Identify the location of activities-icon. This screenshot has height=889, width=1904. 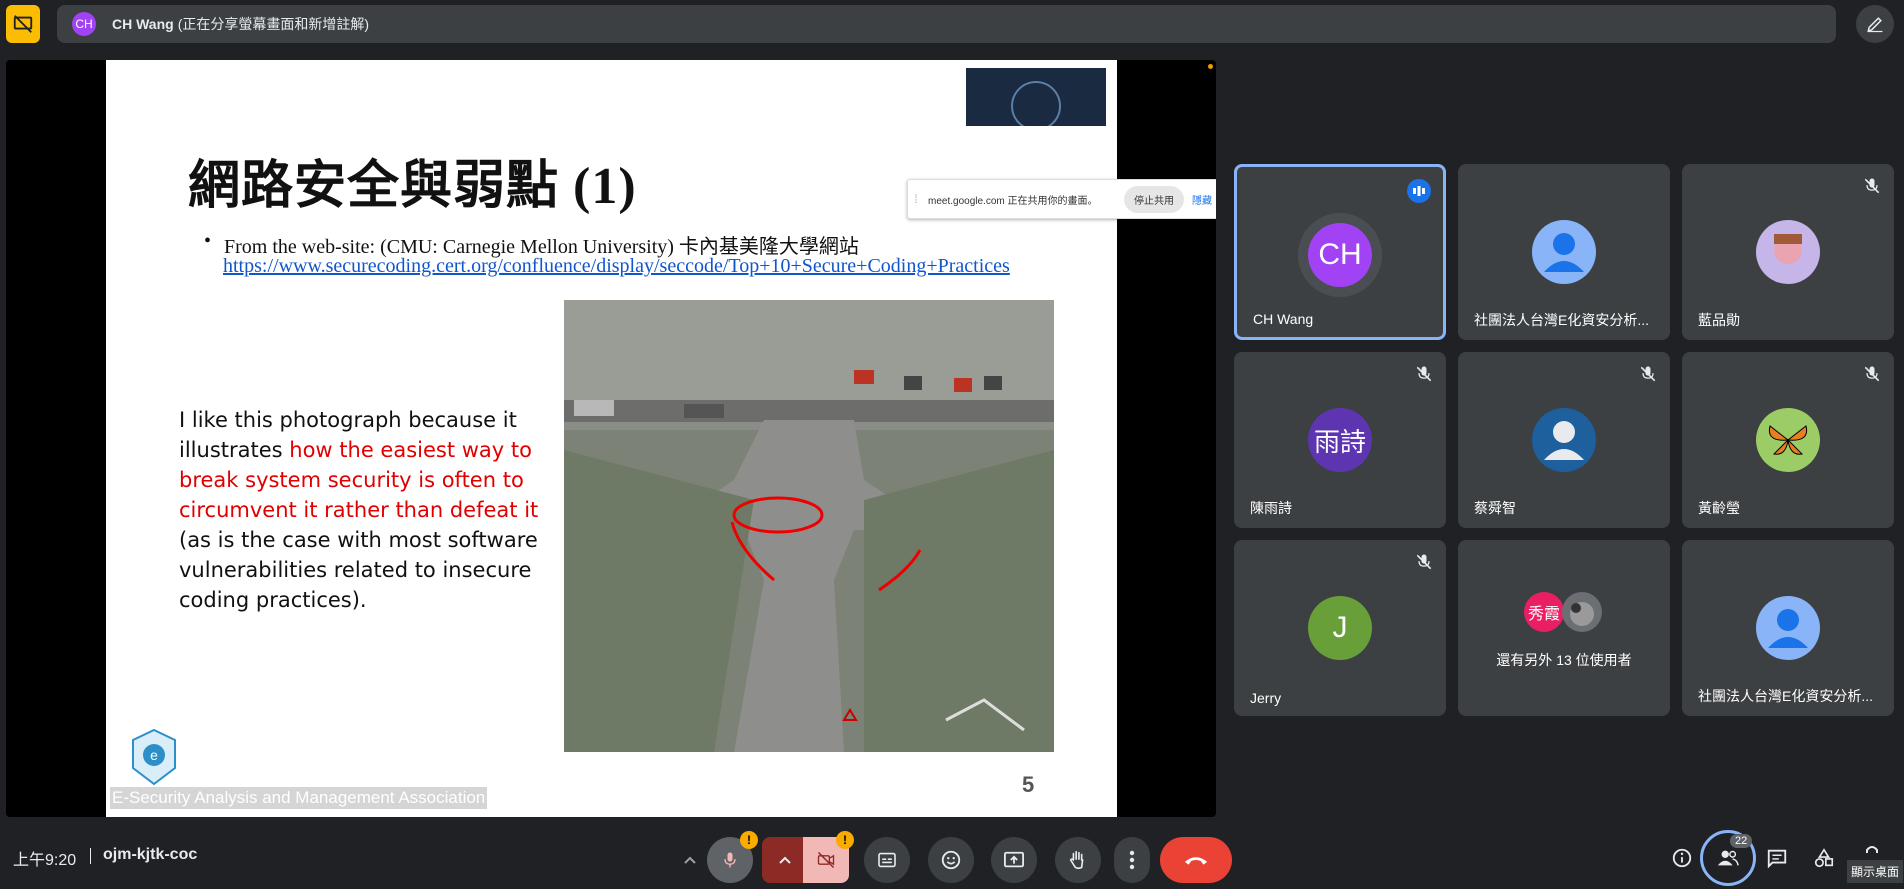
(1824, 858).